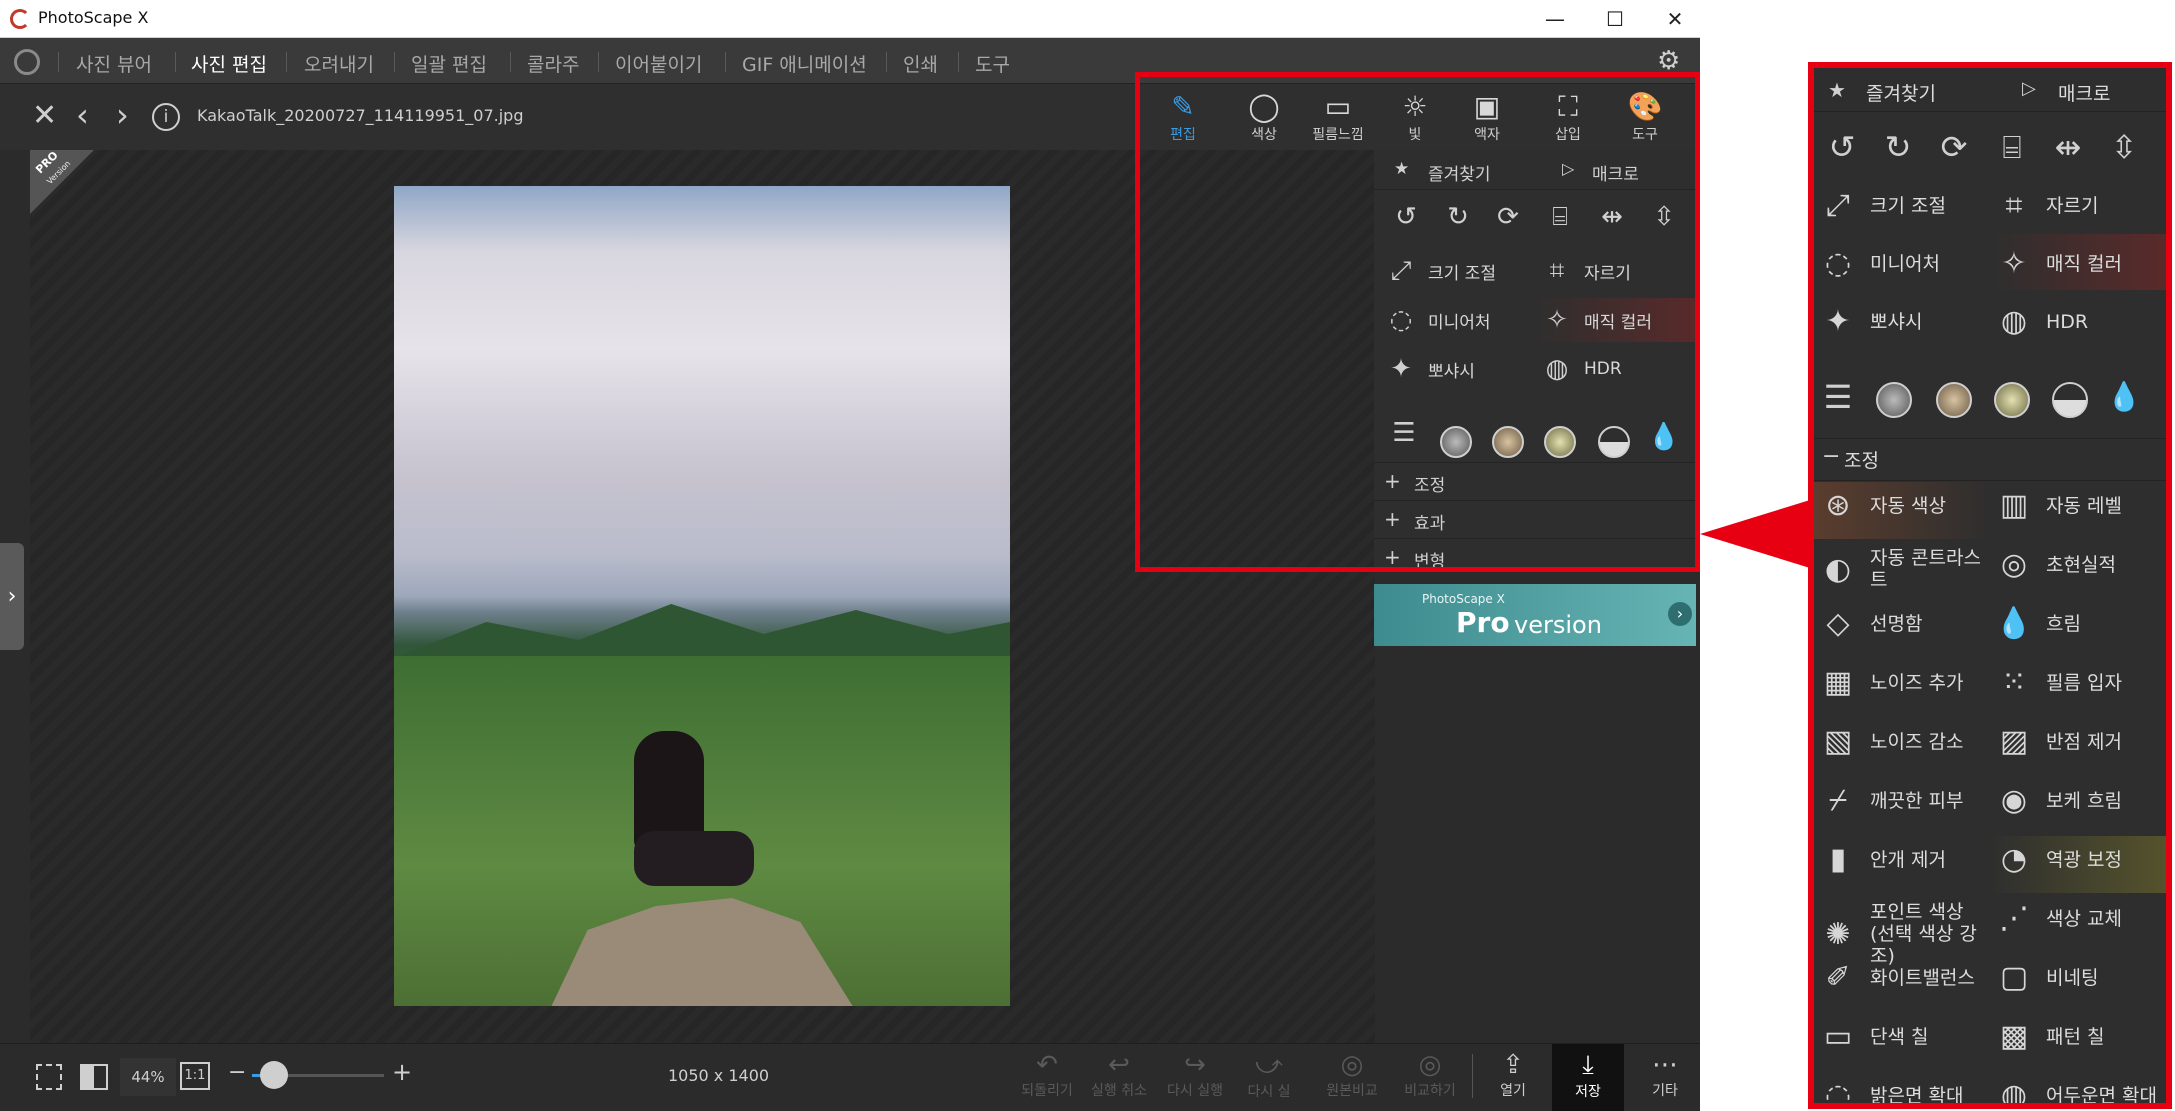  What do you see at coordinates (2014, 682) in the screenshot?
I see `film-grain-icon: ⁙` at bounding box center [2014, 682].